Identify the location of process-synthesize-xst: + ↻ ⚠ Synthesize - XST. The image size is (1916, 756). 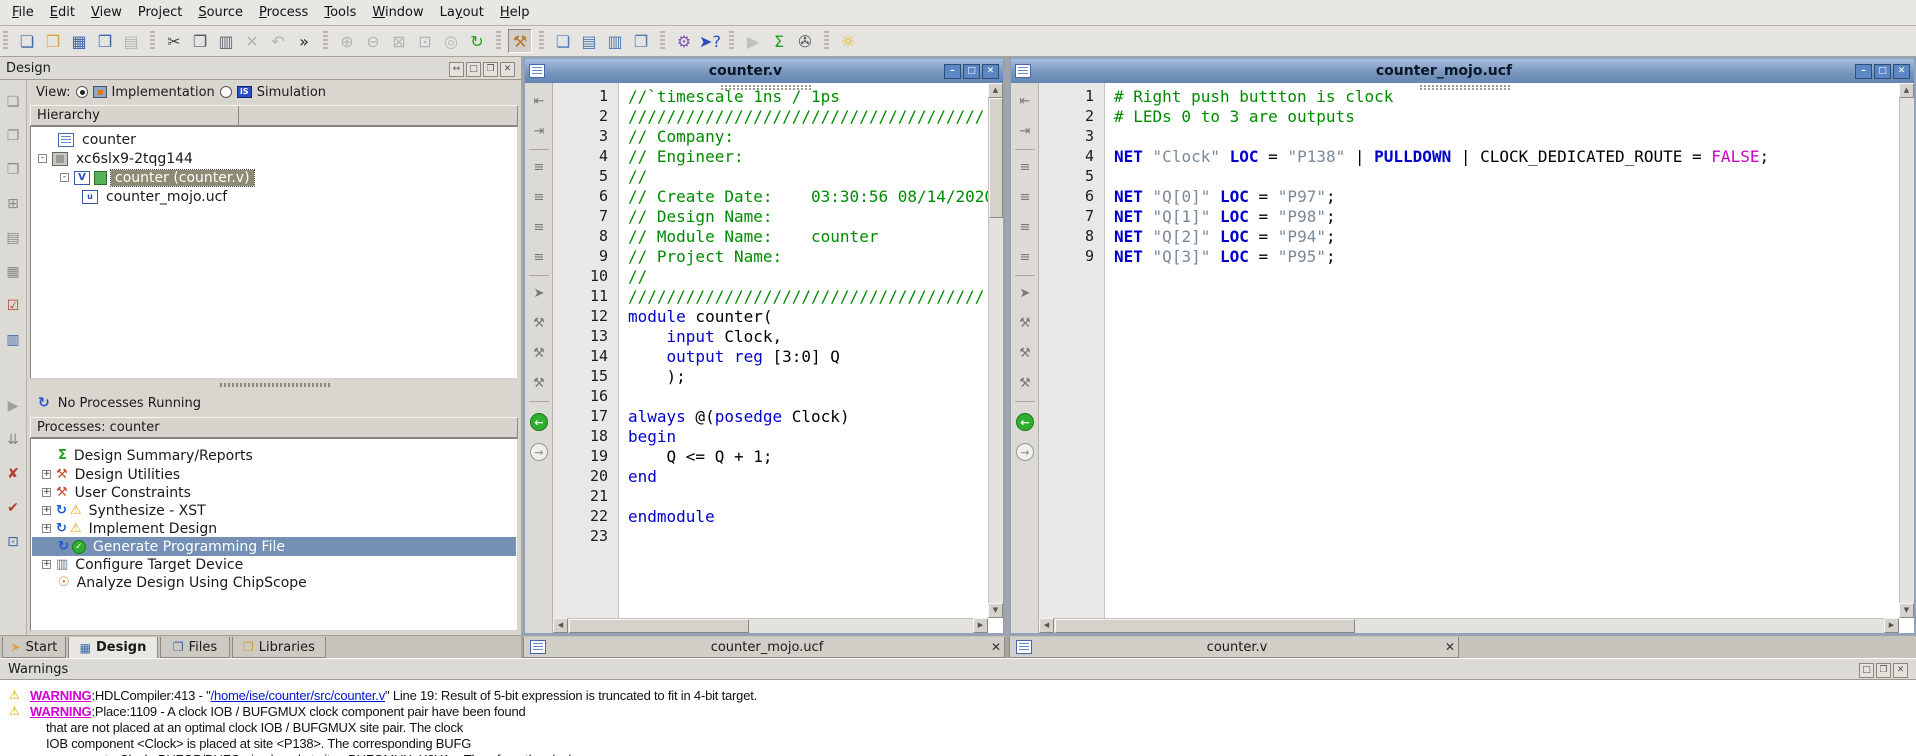
(274, 510).